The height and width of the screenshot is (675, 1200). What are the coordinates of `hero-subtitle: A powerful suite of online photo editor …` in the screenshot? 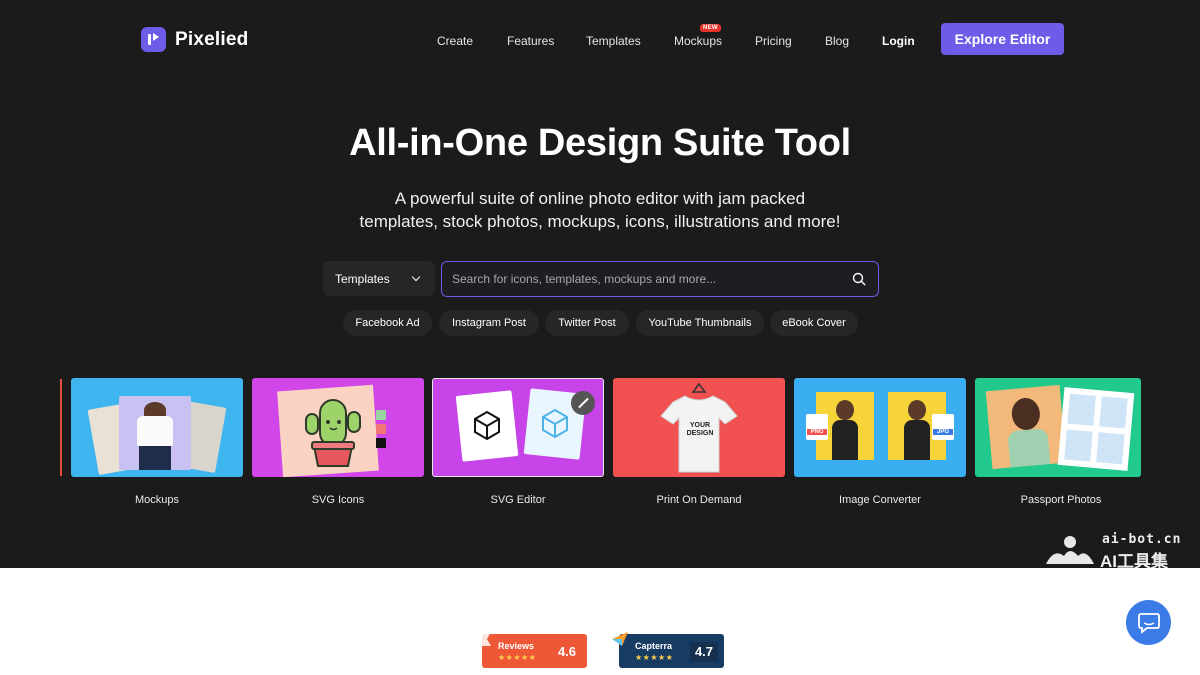 It's located at (600, 210).